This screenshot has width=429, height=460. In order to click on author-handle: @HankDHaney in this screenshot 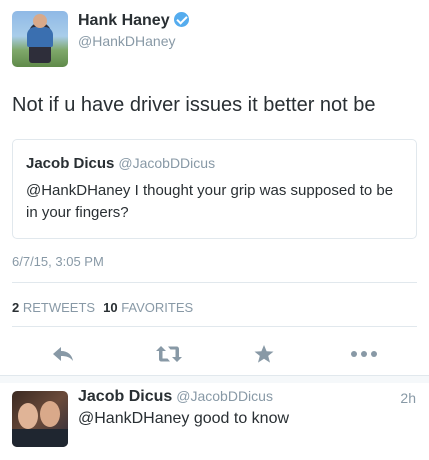, I will do `click(126, 41)`.